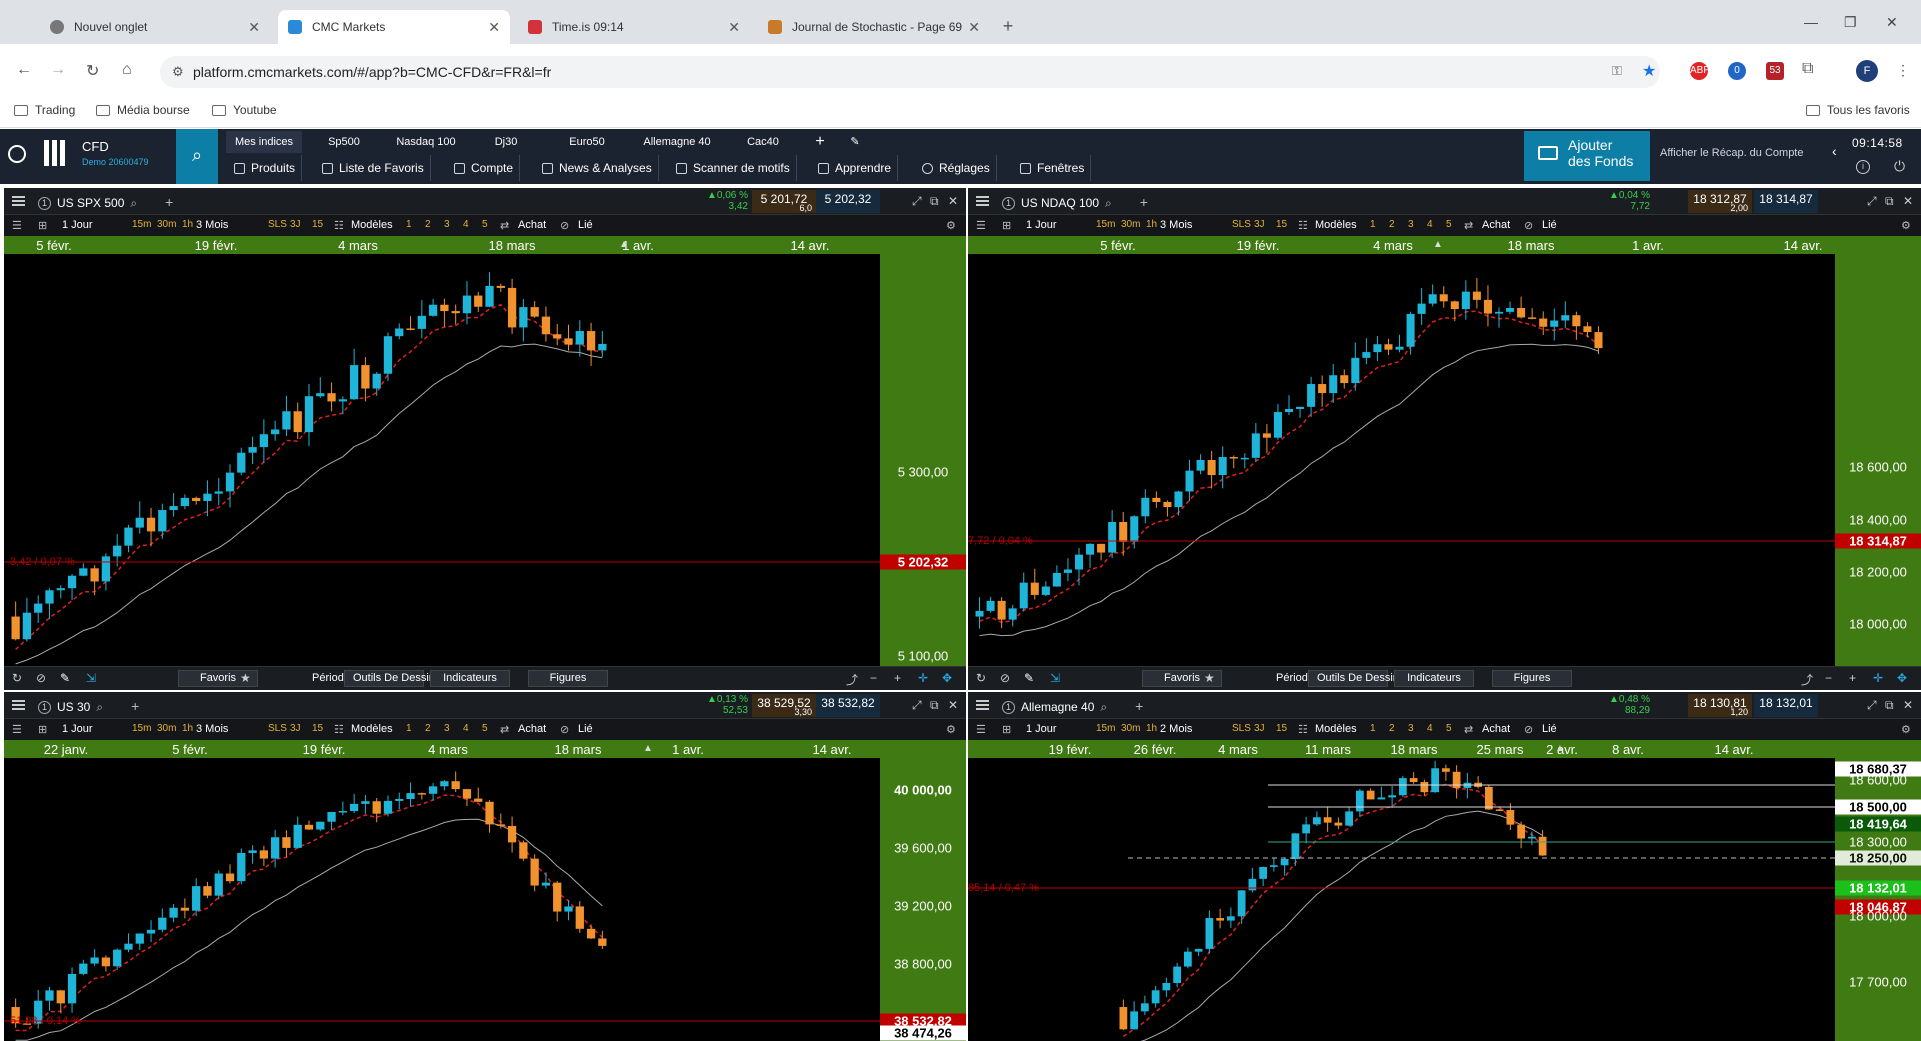 This screenshot has width=1921, height=1041. What do you see at coordinates (1863, 167) in the screenshot?
I see `info-icon: i` at bounding box center [1863, 167].